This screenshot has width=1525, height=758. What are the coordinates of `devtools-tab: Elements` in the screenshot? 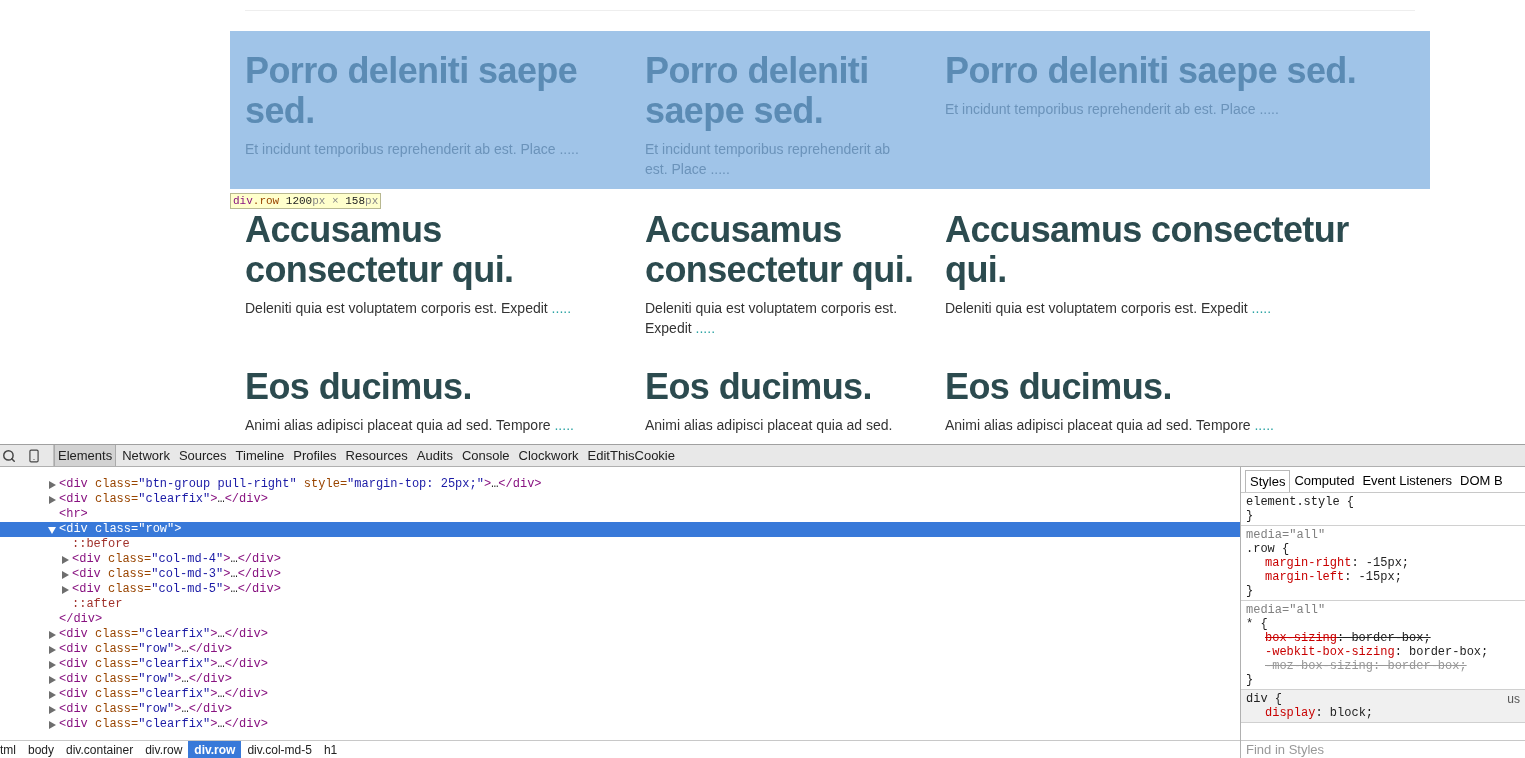 It's located at (85, 455).